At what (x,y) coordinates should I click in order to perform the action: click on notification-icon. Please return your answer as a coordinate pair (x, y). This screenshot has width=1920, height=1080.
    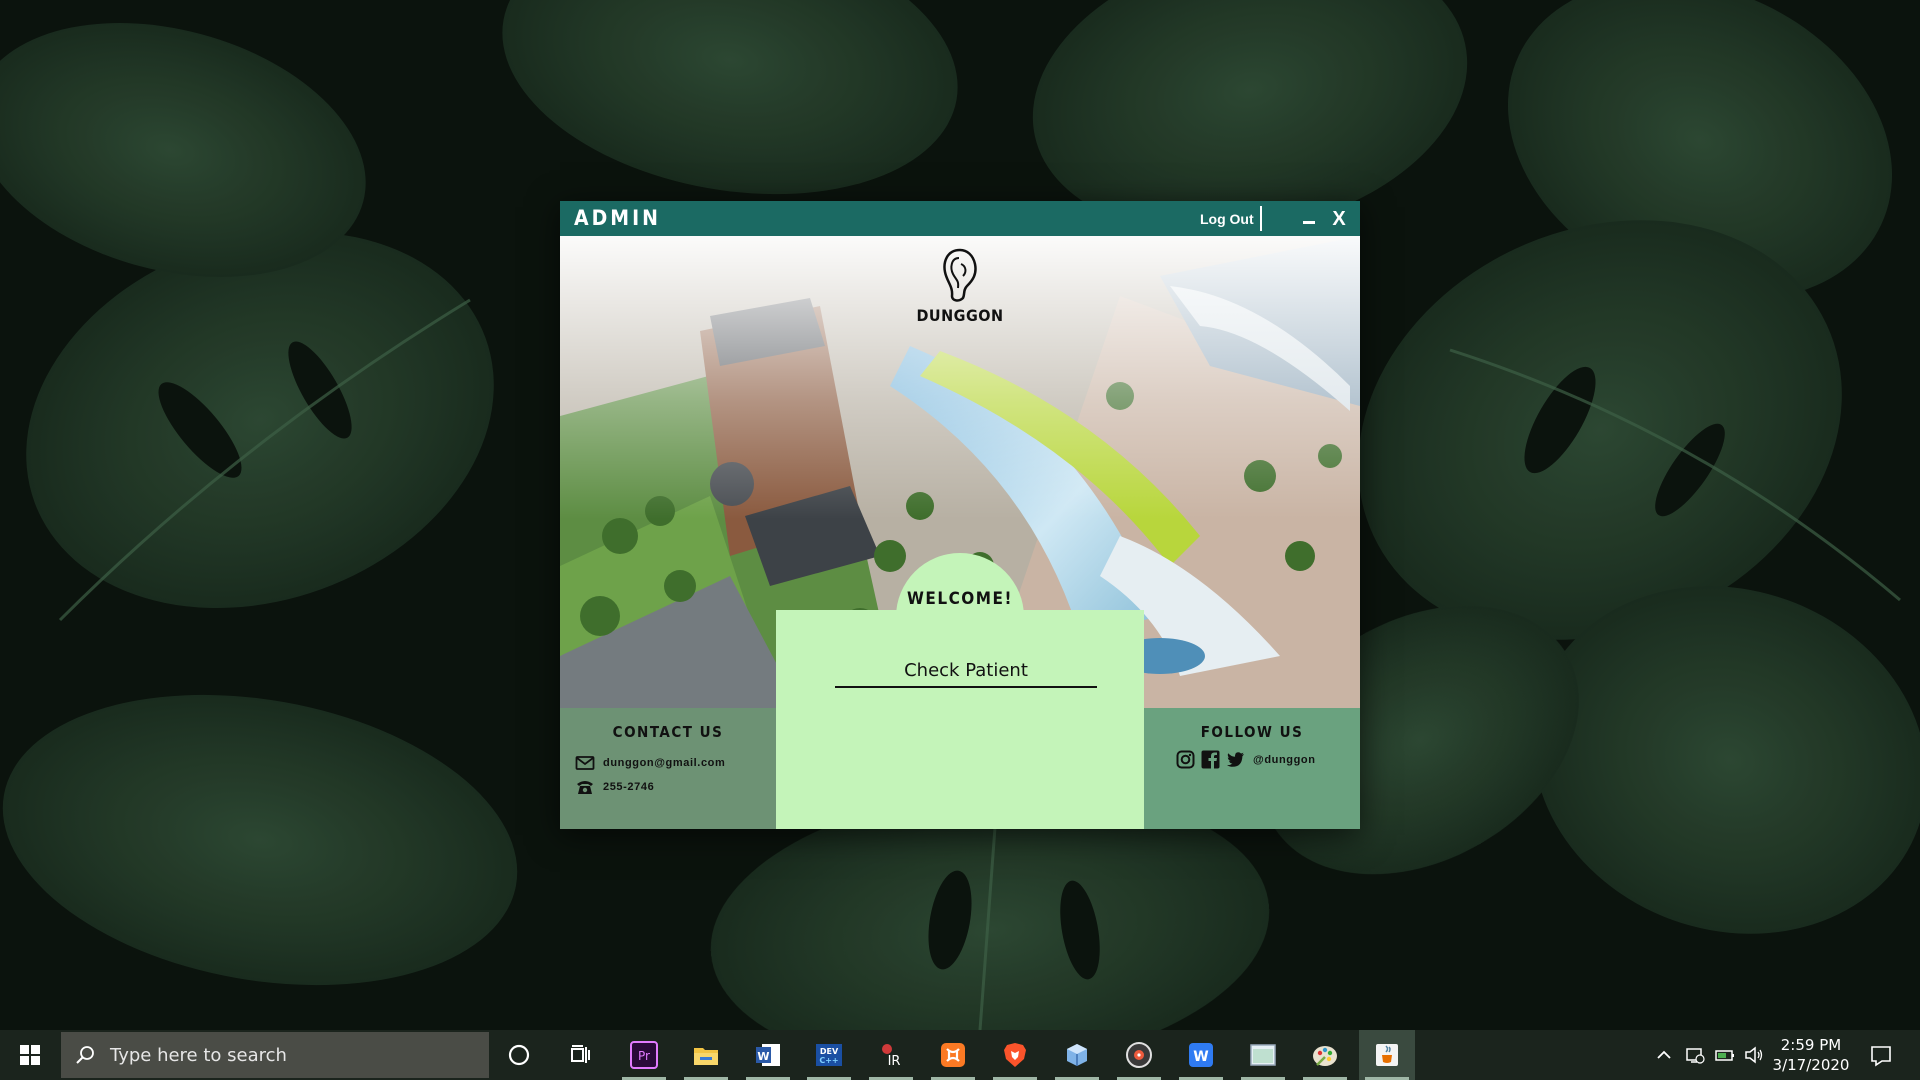
    Looking at the image, I should click on (1881, 1056).